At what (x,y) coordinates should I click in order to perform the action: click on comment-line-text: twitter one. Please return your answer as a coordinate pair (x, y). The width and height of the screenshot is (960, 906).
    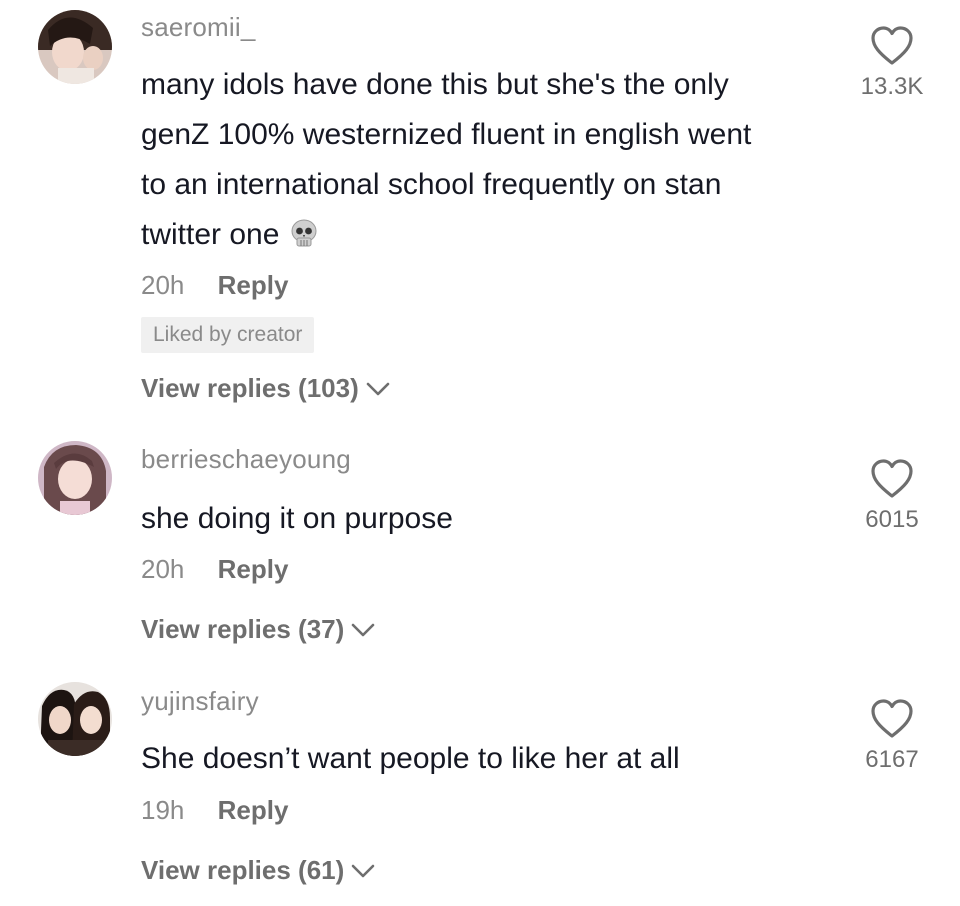
    Looking at the image, I should click on (210, 234).